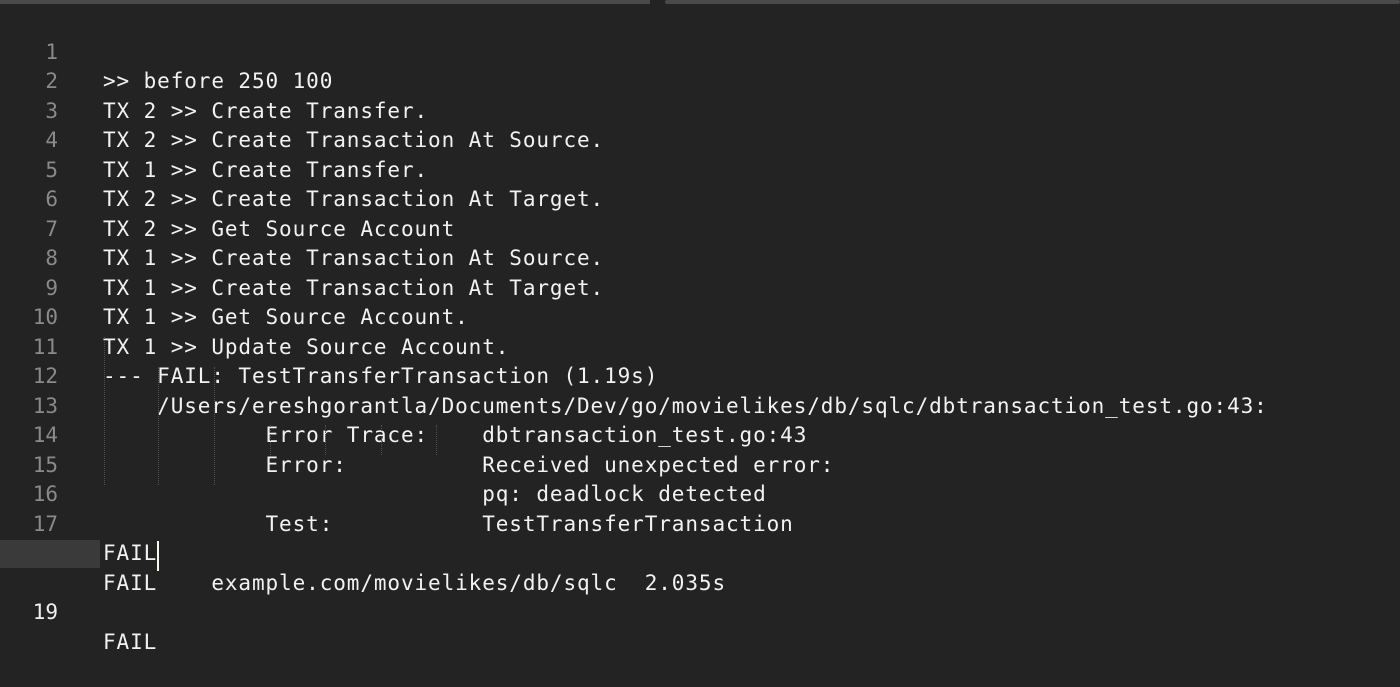  Describe the element at coordinates (700, 493) in the screenshot. I see `editor-line: 16 Test: TestTransferTransaction` at that location.